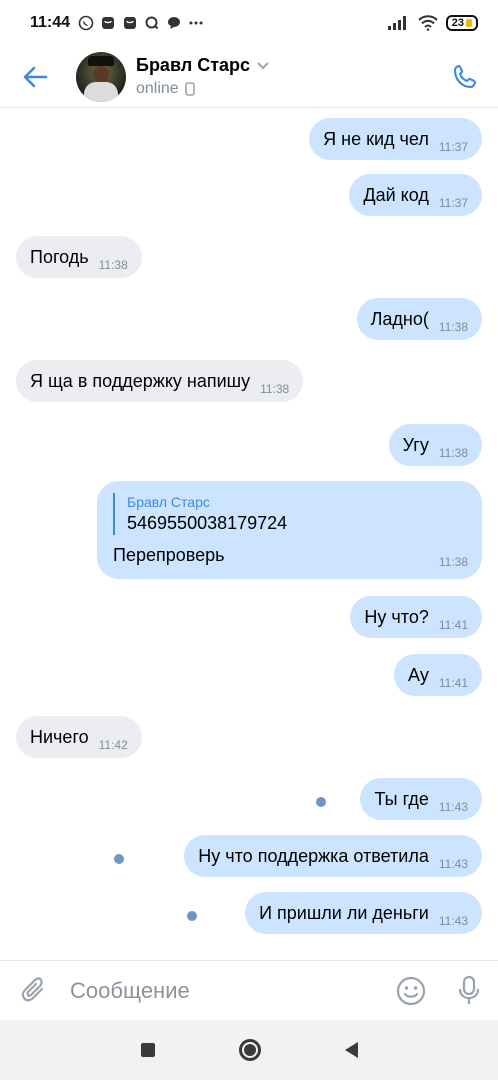 Image resolution: width=498 pixels, height=1080 pixels. Describe the element at coordinates (428, 23) in the screenshot. I see `wifi-icon` at that location.